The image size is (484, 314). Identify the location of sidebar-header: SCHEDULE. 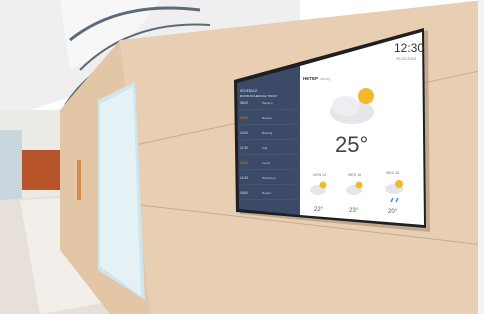
(248, 91).